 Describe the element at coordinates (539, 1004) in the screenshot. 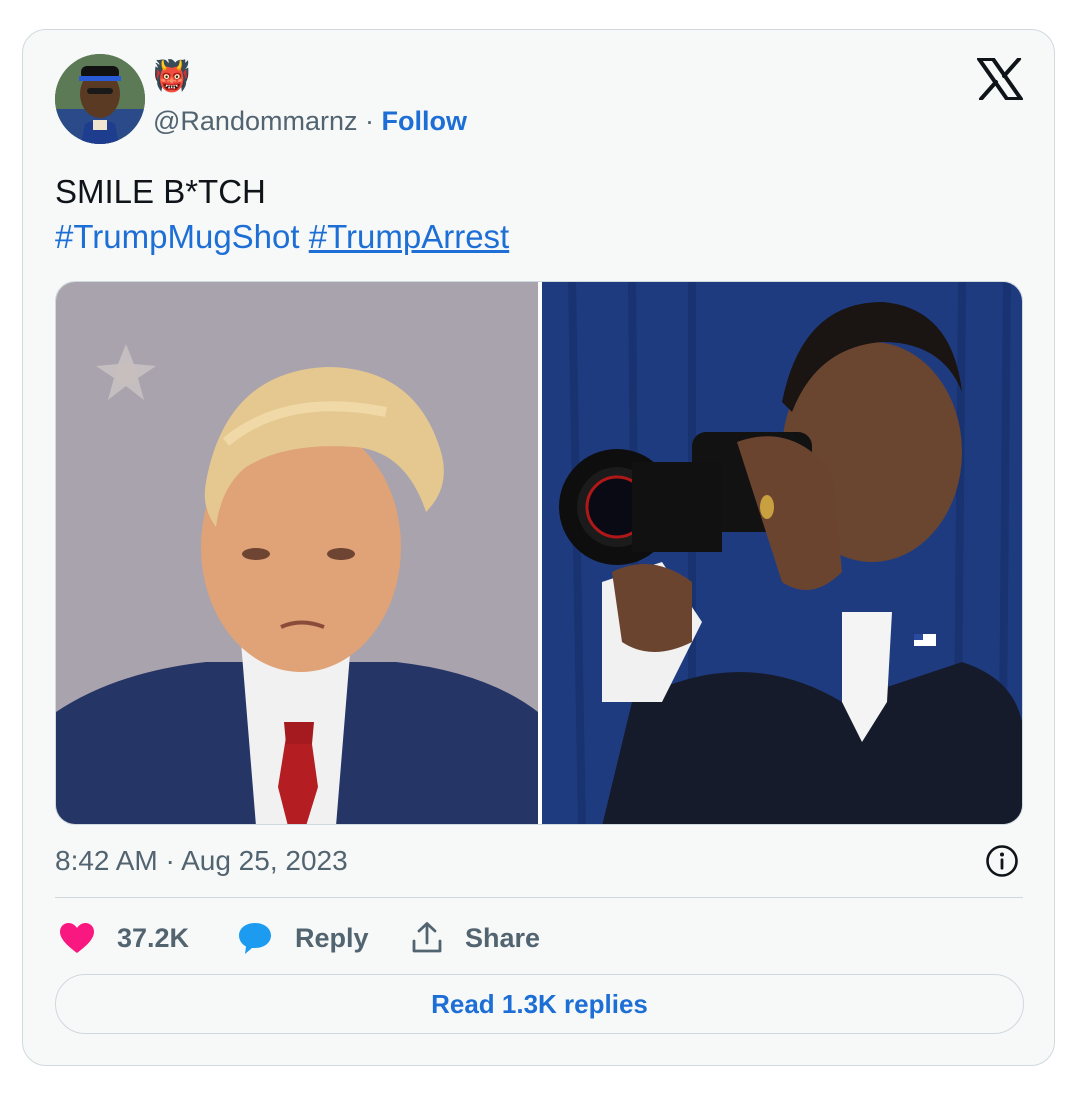

I see `read-replies-button: Read 1.3K replies` at that location.